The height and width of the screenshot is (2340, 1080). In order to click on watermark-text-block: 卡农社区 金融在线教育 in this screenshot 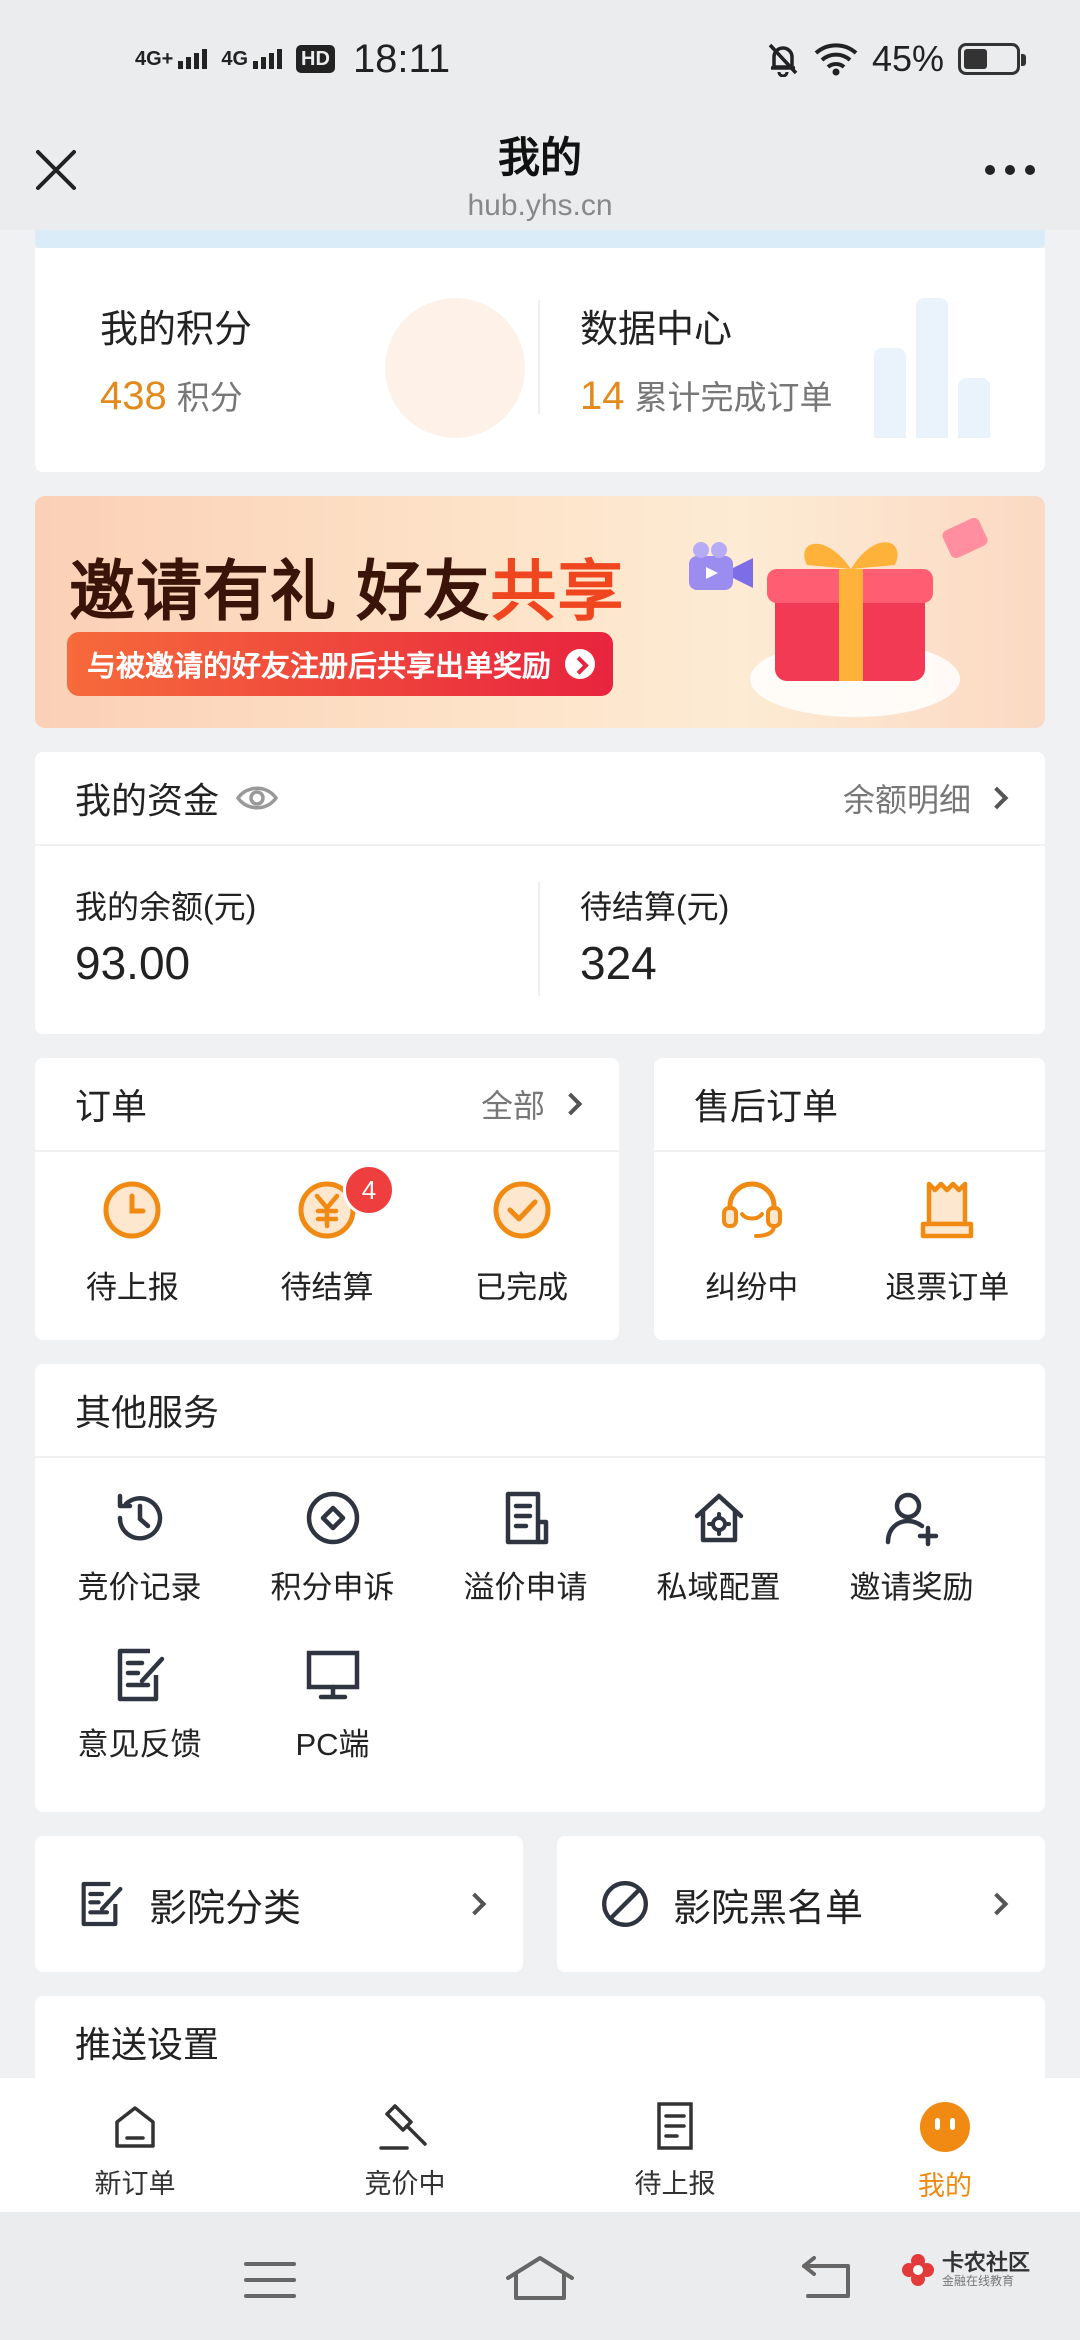, I will do `click(986, 2269)`.